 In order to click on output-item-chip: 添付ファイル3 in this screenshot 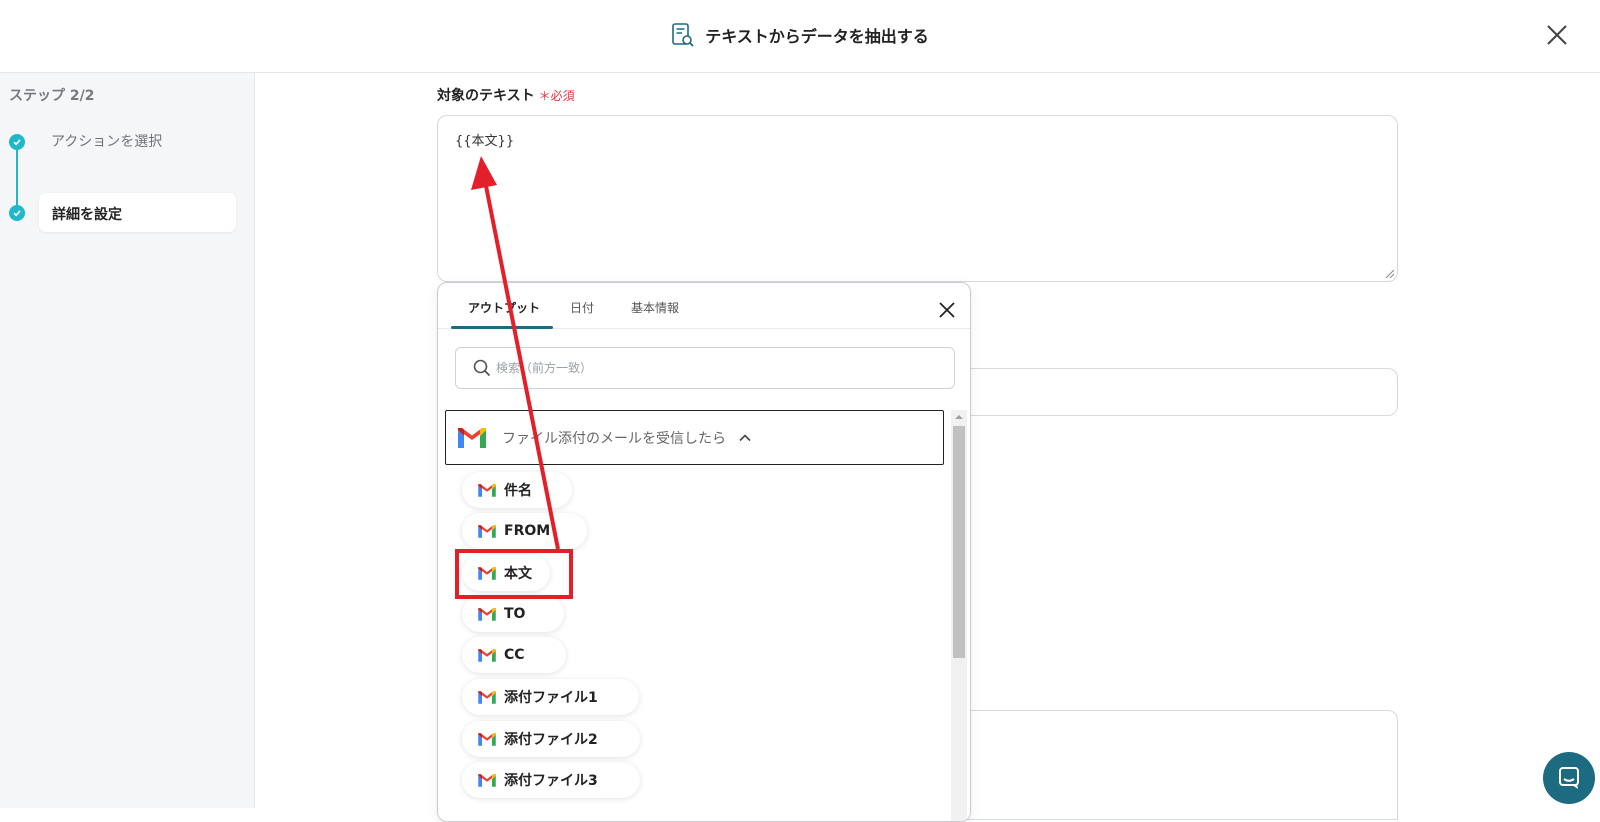, I will do `click(551, 780)`.